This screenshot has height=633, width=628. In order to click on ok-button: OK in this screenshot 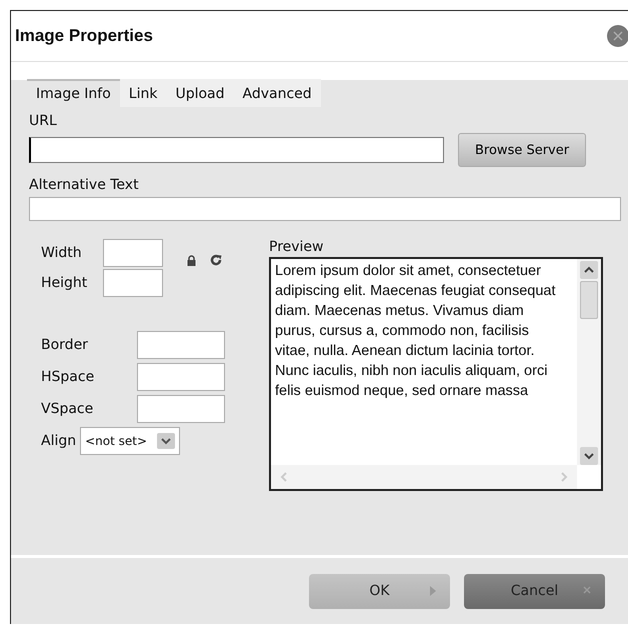, I will do `click(379, 591)`.